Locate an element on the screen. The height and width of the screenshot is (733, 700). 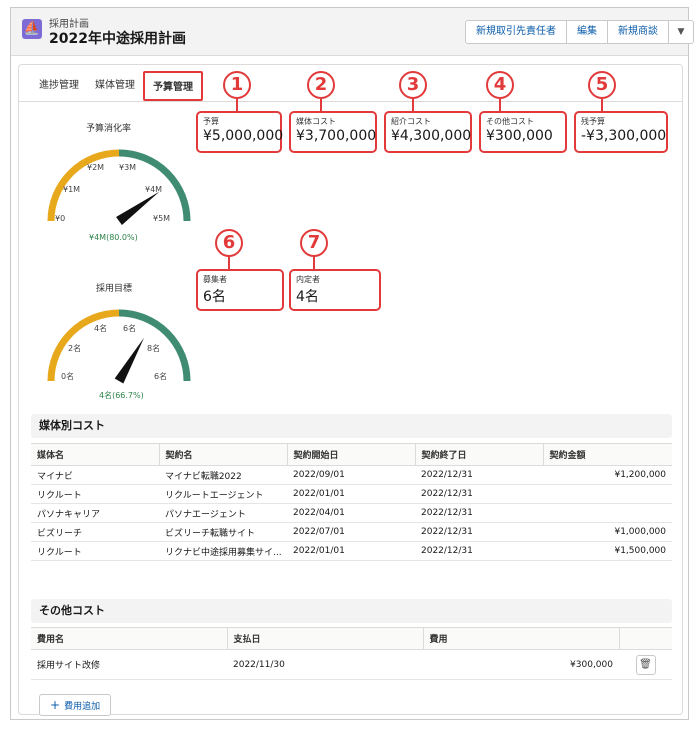
metric-value: ¥5,000,000 is located at coordinates (243, 136).